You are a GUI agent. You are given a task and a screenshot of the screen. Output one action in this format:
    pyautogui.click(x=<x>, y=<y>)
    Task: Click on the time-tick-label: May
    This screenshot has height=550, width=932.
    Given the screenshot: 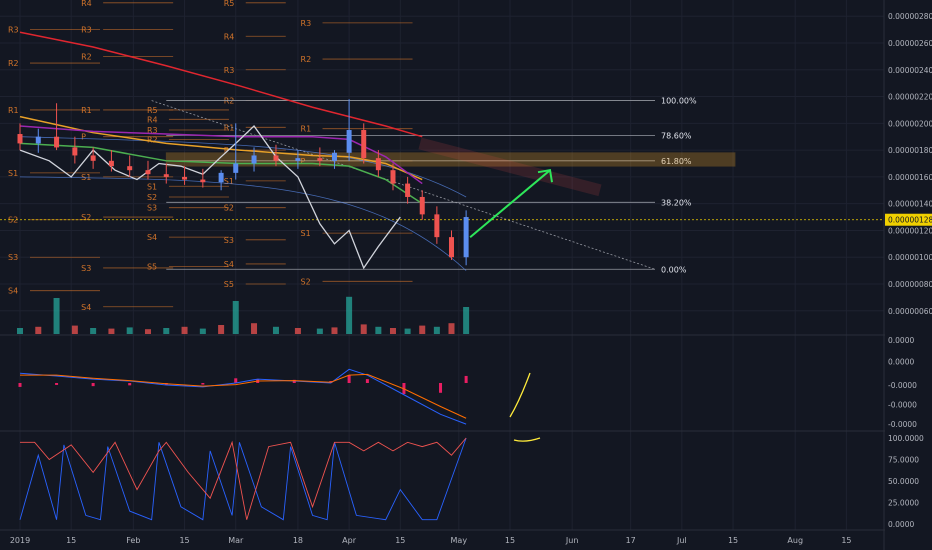 What is the action you would take?
    pyautogui.click(x=459, y=540)
    